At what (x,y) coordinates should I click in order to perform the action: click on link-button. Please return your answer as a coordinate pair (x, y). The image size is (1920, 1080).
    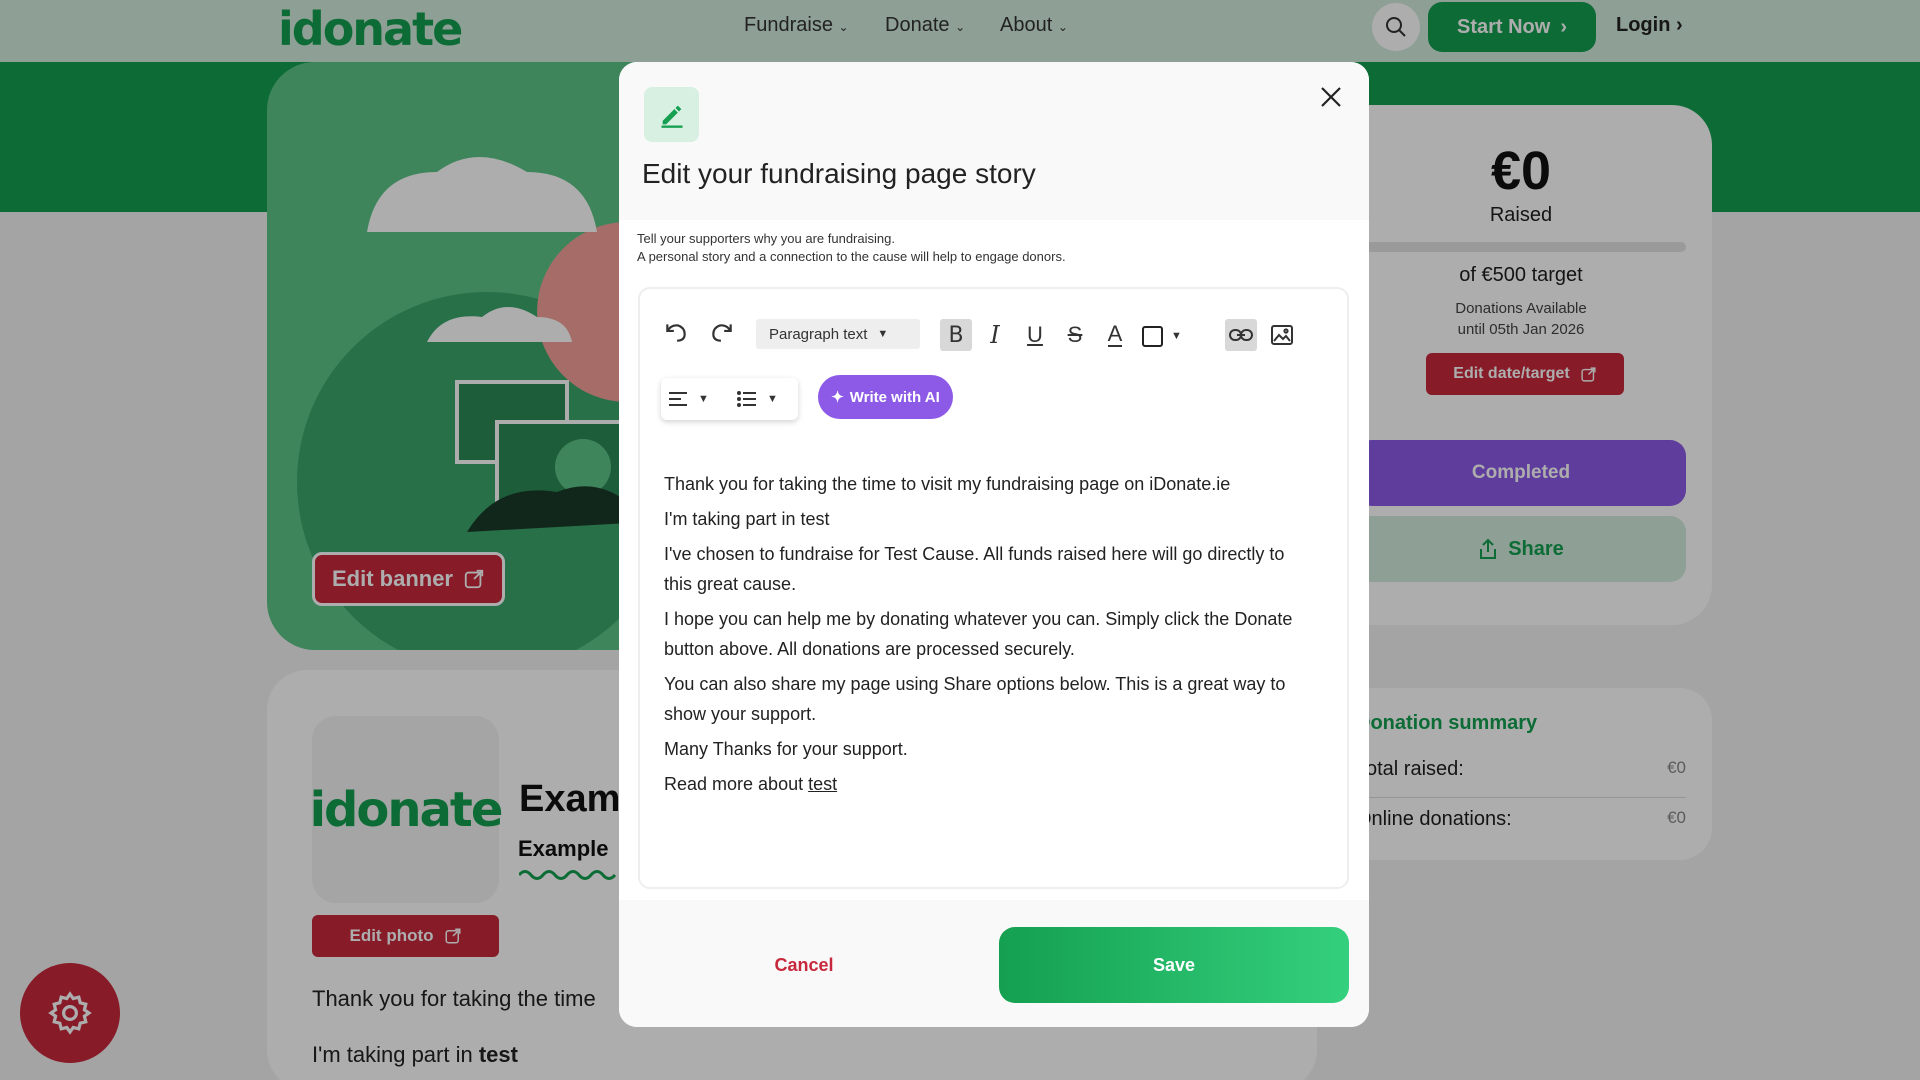
    Looking at the image, I should click on (1241, 335).